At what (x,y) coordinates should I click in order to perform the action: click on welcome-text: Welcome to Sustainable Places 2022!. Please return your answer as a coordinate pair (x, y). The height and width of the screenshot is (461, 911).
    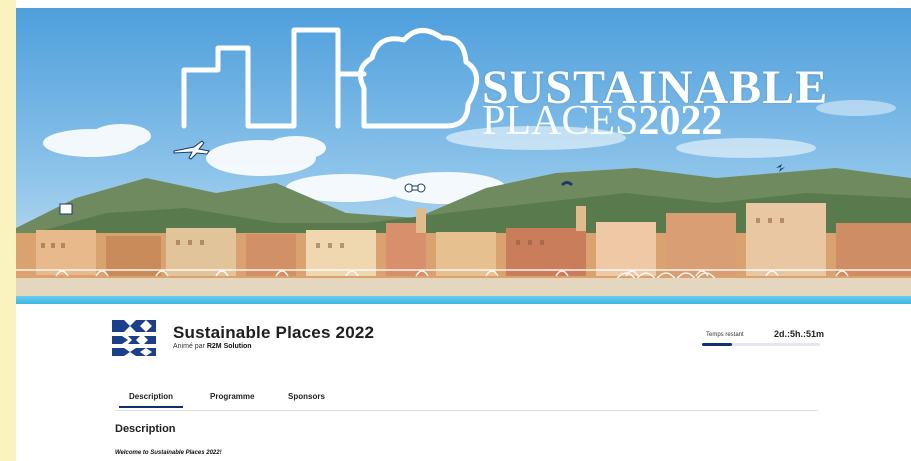
    Looking at the image, I should click on (168, 453).